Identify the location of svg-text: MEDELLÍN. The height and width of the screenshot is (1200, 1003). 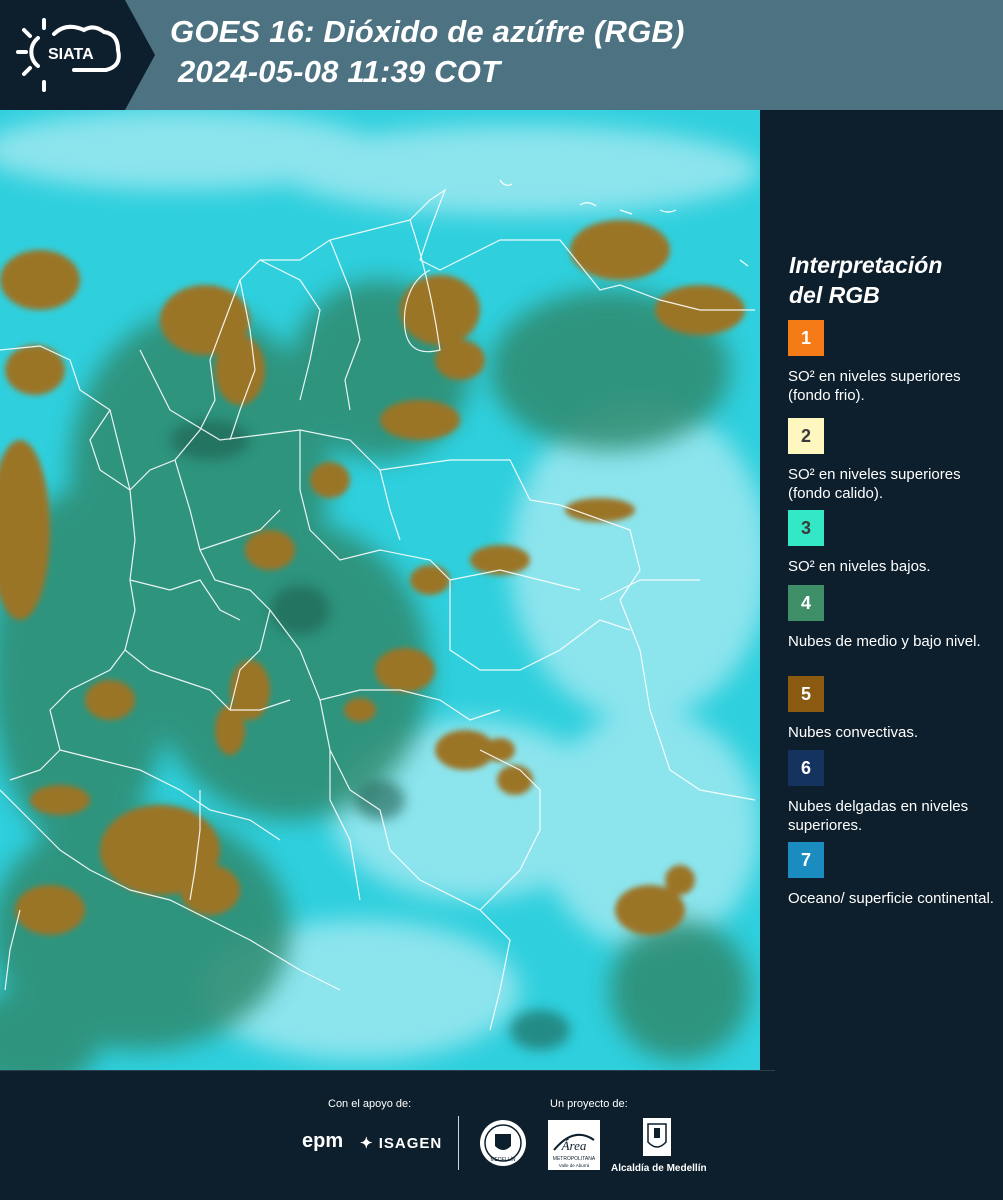
(502, 1159).